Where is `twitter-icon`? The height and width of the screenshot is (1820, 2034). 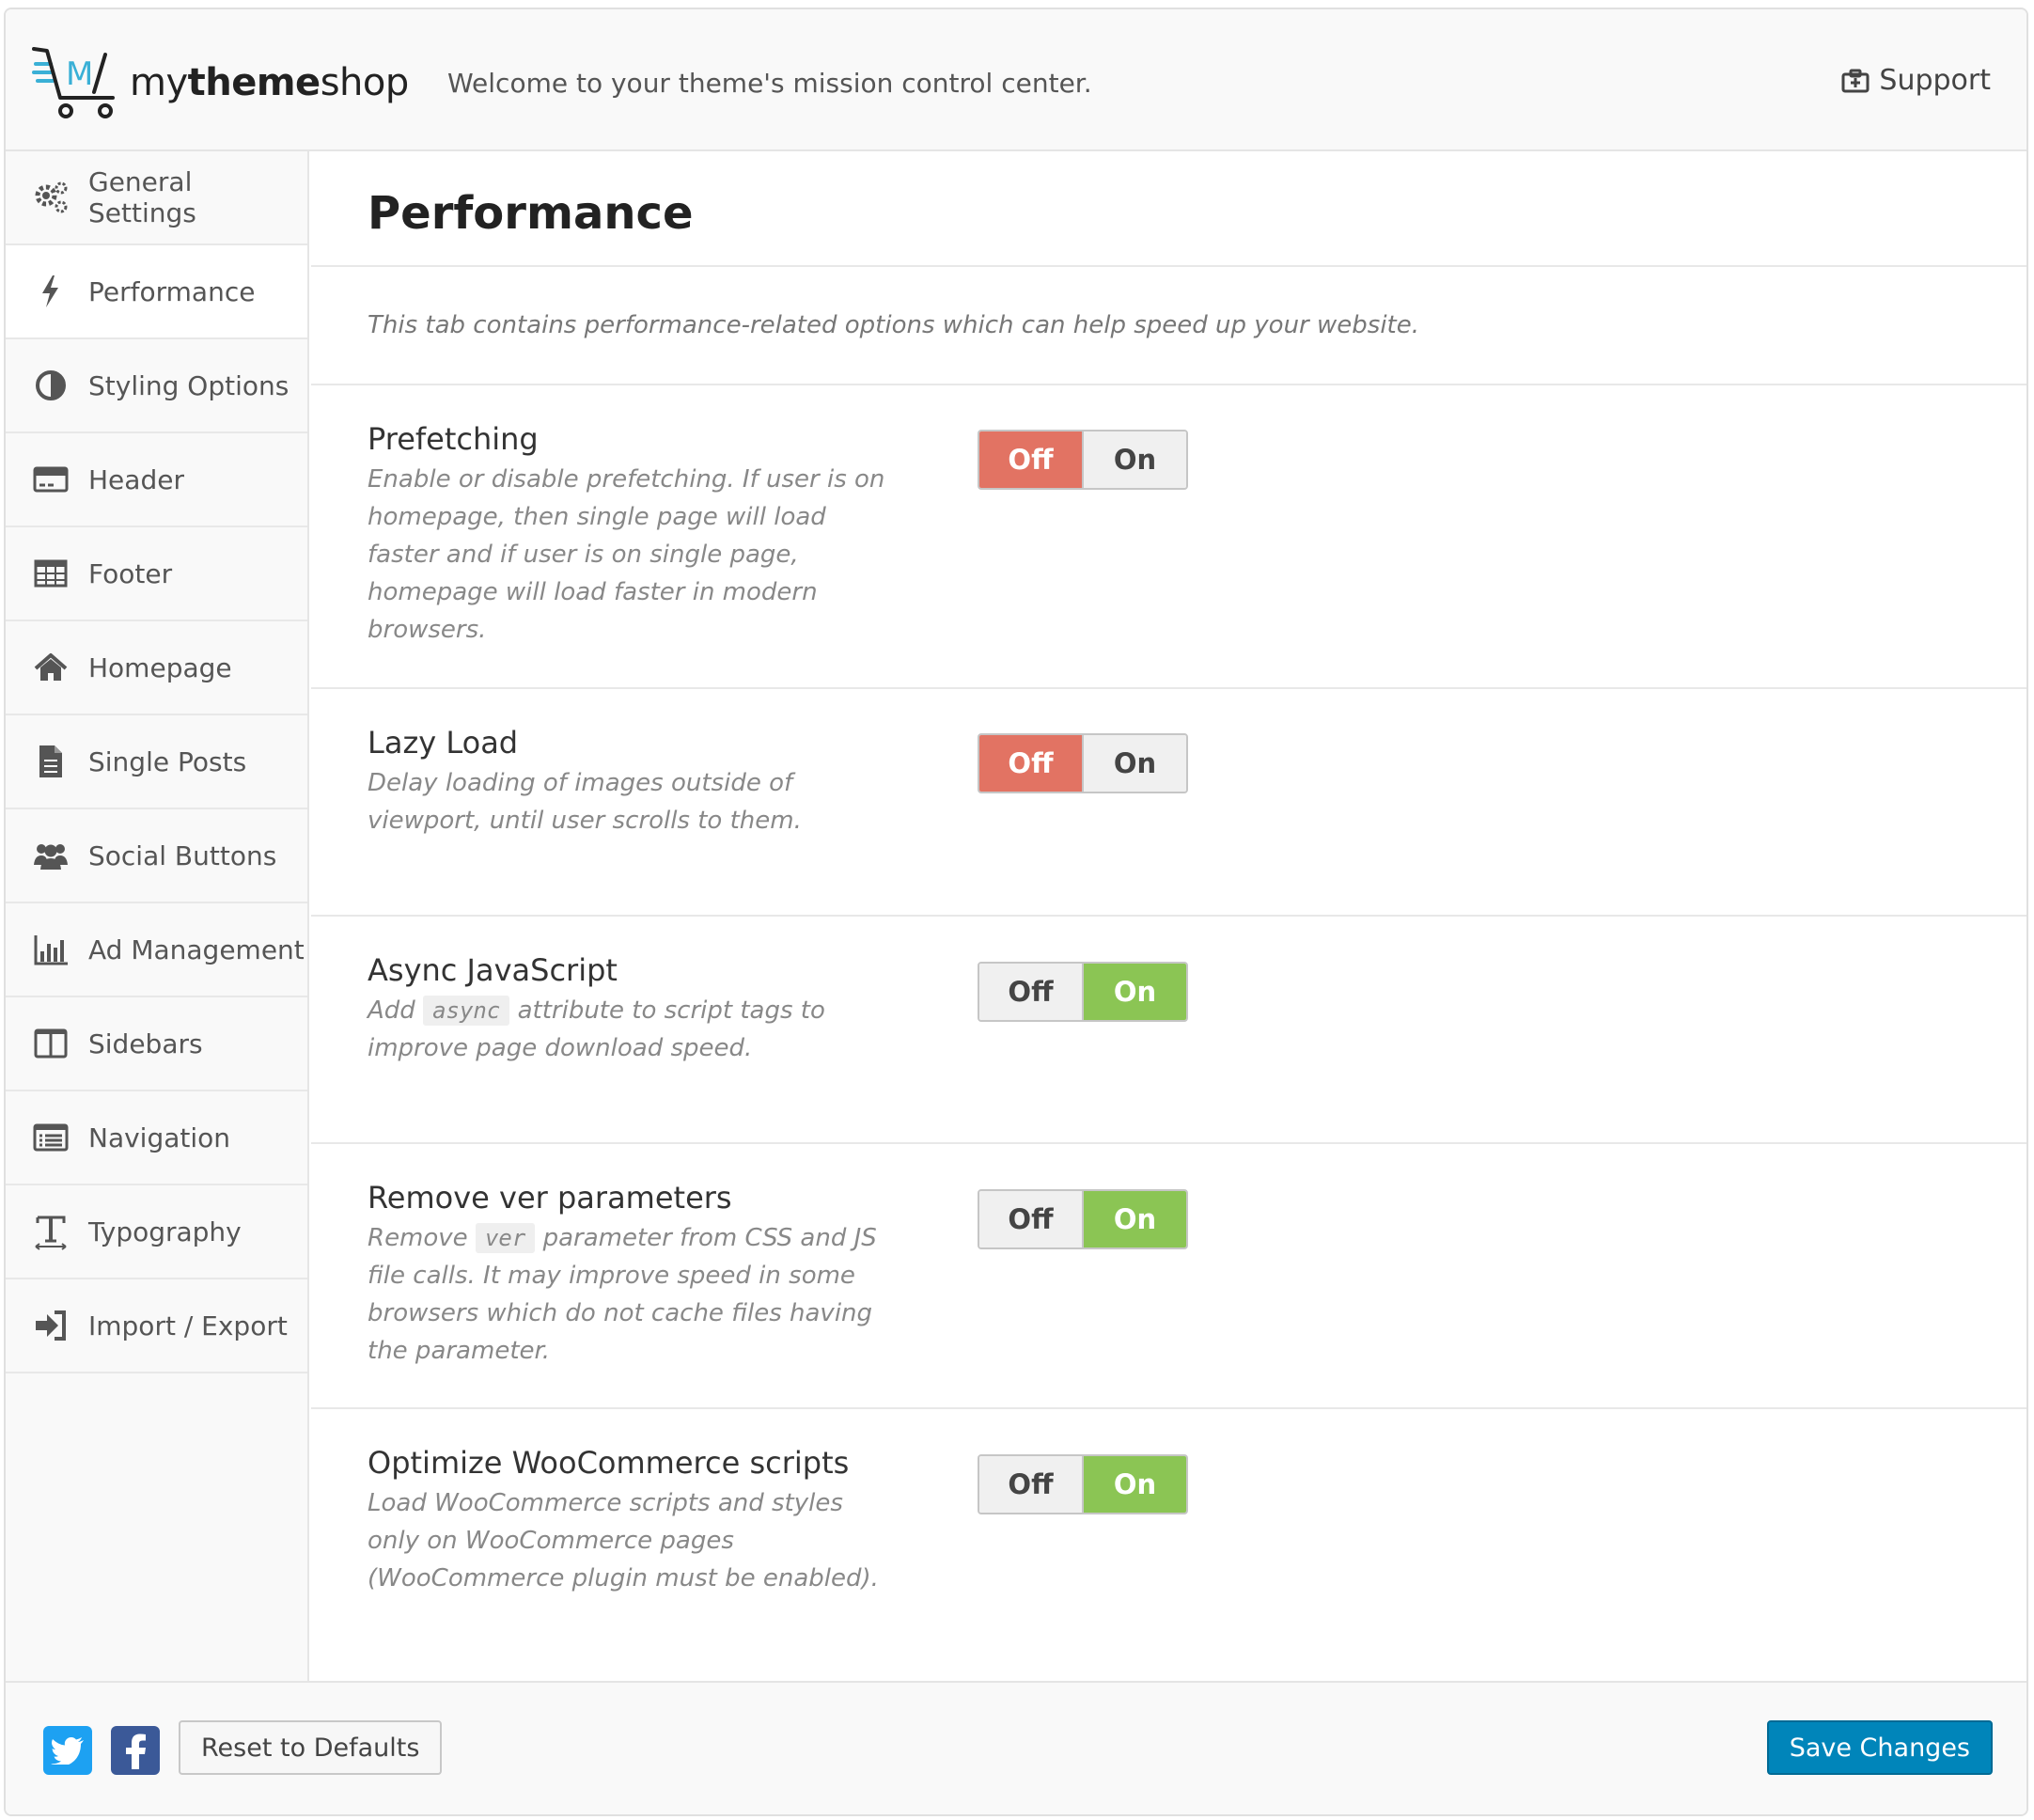 twitter-icon is located at coordinates (67, 1751).